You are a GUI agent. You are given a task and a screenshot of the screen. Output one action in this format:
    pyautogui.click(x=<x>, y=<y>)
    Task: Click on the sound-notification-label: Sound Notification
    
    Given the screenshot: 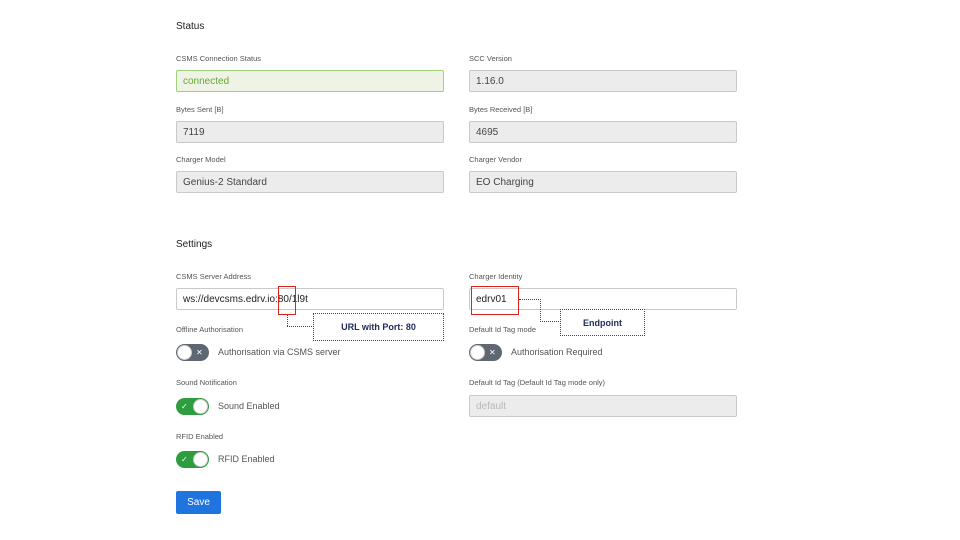 What is the action you would take?
    pyautogui.click(x=206, y=382)
    